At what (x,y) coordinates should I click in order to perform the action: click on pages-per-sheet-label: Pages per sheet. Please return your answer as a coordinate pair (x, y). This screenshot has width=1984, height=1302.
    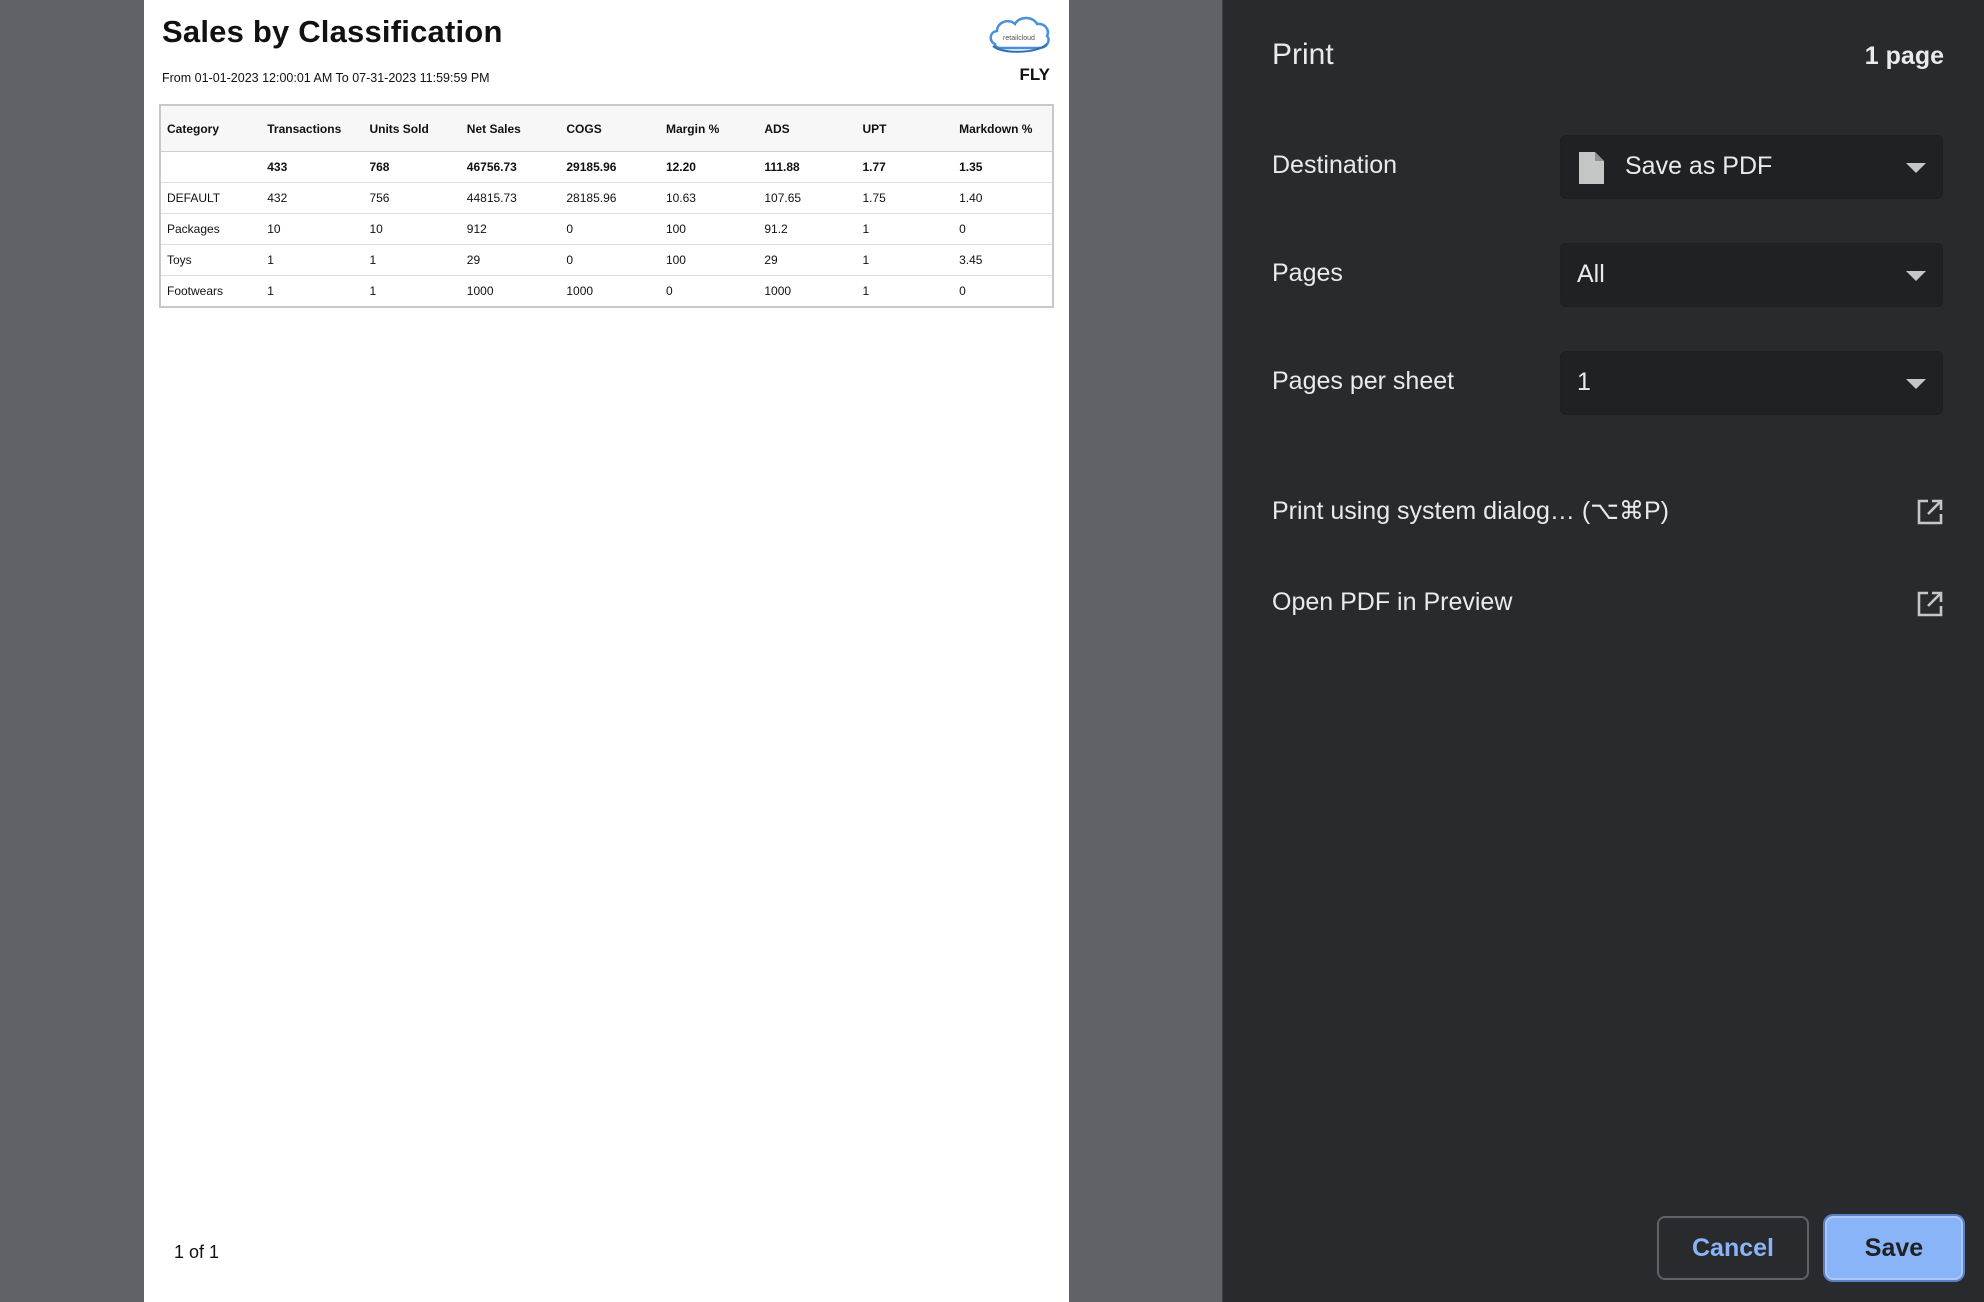
    Looking at the image, I should click on (1363, 381).